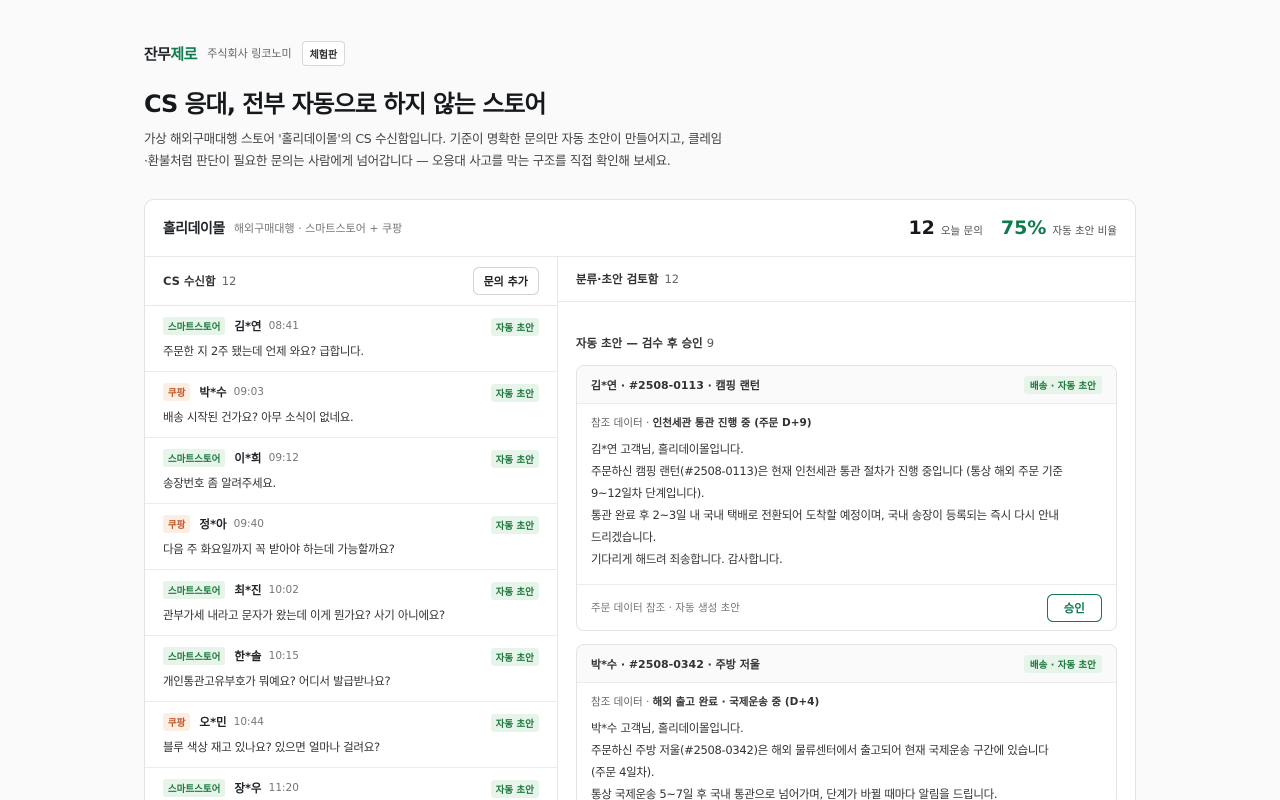 The image size is (1280, 800). Describe the element at coordinates (846, 422) in the screenshot. I see `reference-data: 참조 데이터 · 인천세관 통관 진행 중 (주문 D+9)` at that location.